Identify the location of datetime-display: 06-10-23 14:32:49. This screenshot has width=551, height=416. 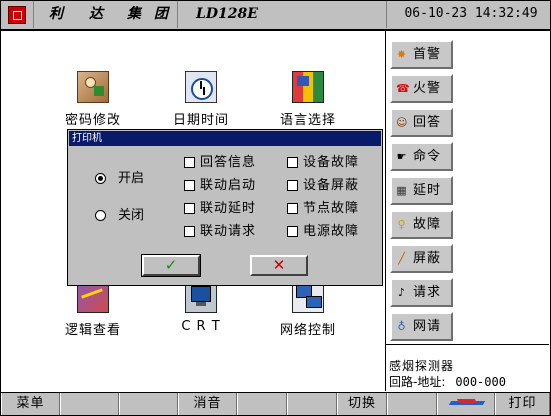
(471, 13).